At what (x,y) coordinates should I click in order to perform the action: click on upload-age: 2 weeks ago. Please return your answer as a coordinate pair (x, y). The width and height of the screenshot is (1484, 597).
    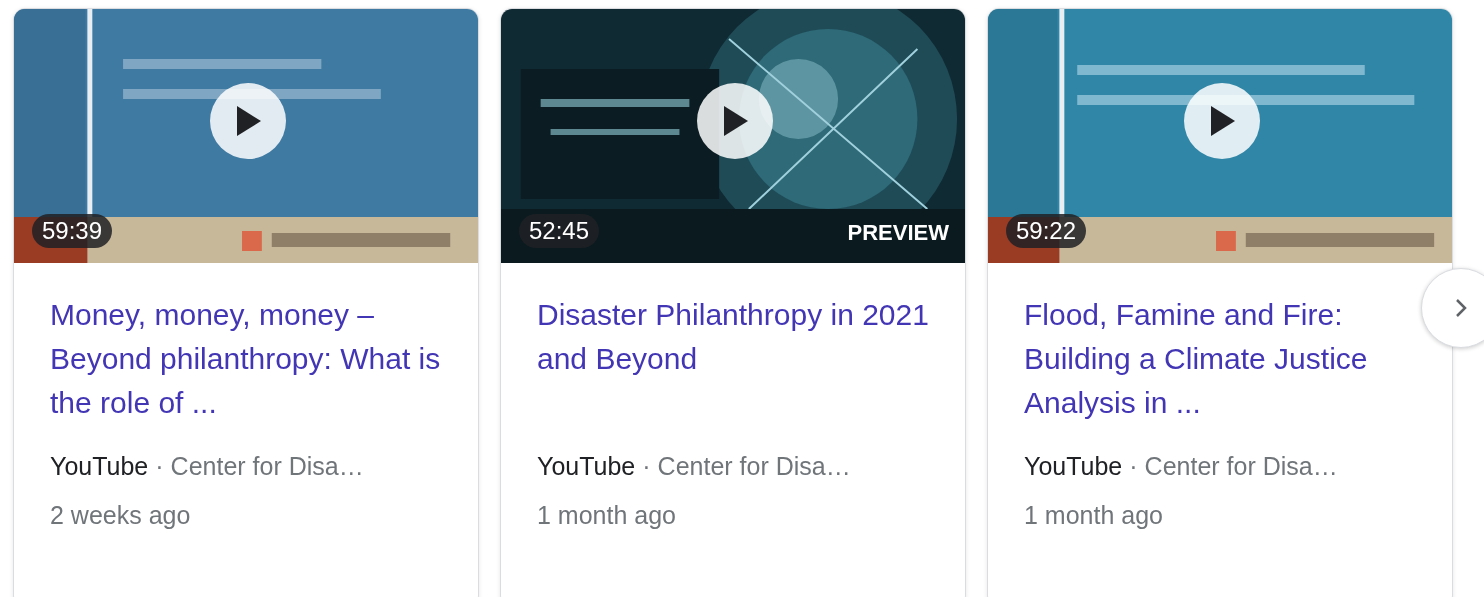
    Looking at the image, I should click on (121, 515).